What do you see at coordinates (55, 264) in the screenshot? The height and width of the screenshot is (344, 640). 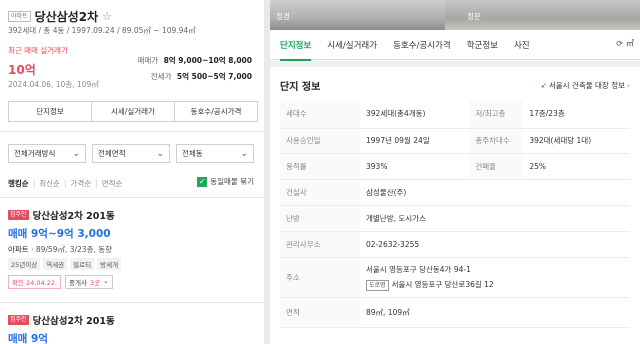 I see `tag: 역세권` at bounding box center [55, 264].